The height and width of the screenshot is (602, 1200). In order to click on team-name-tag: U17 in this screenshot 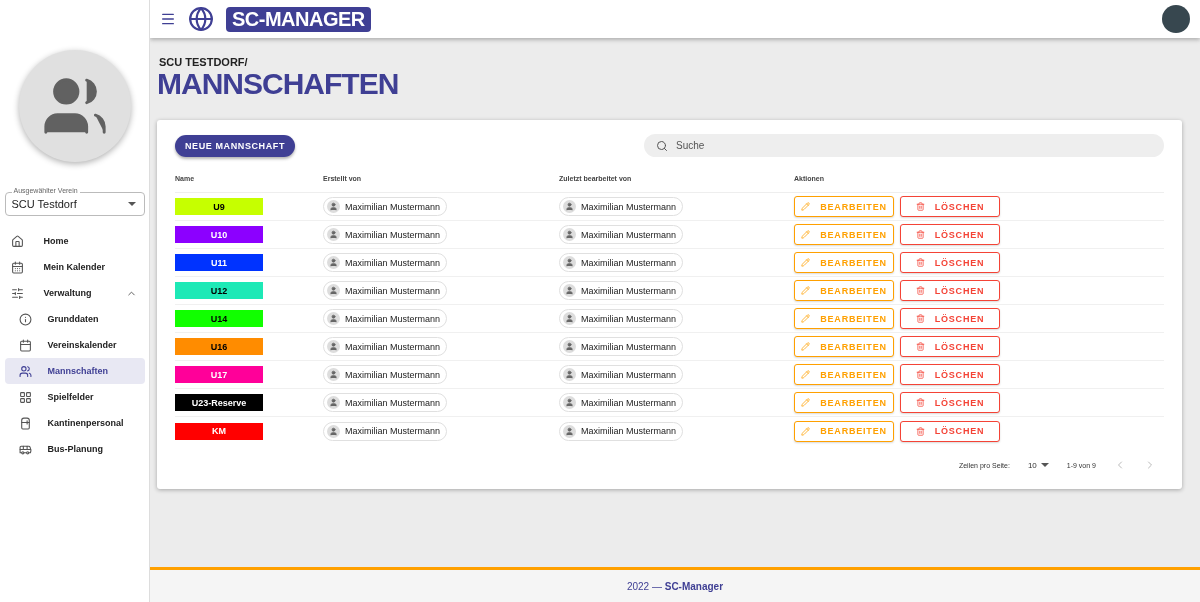, I will do `click(219, 374)`.